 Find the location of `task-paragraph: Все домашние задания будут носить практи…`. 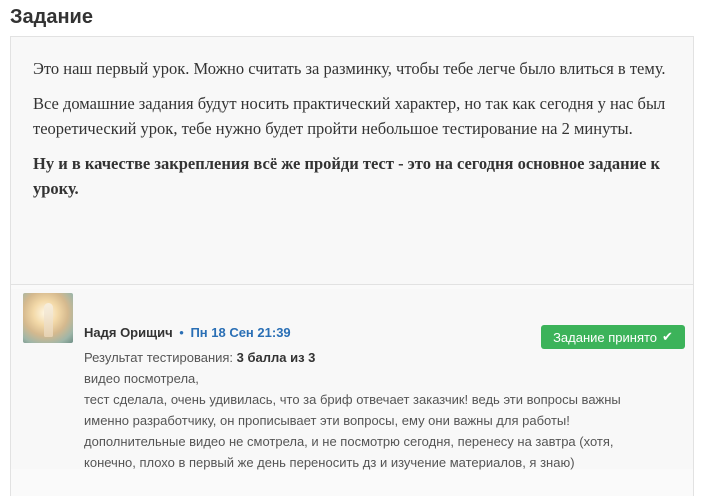

task-paragraph: Все домашние задания будут носить практи… is located at coordinates (349, 116).